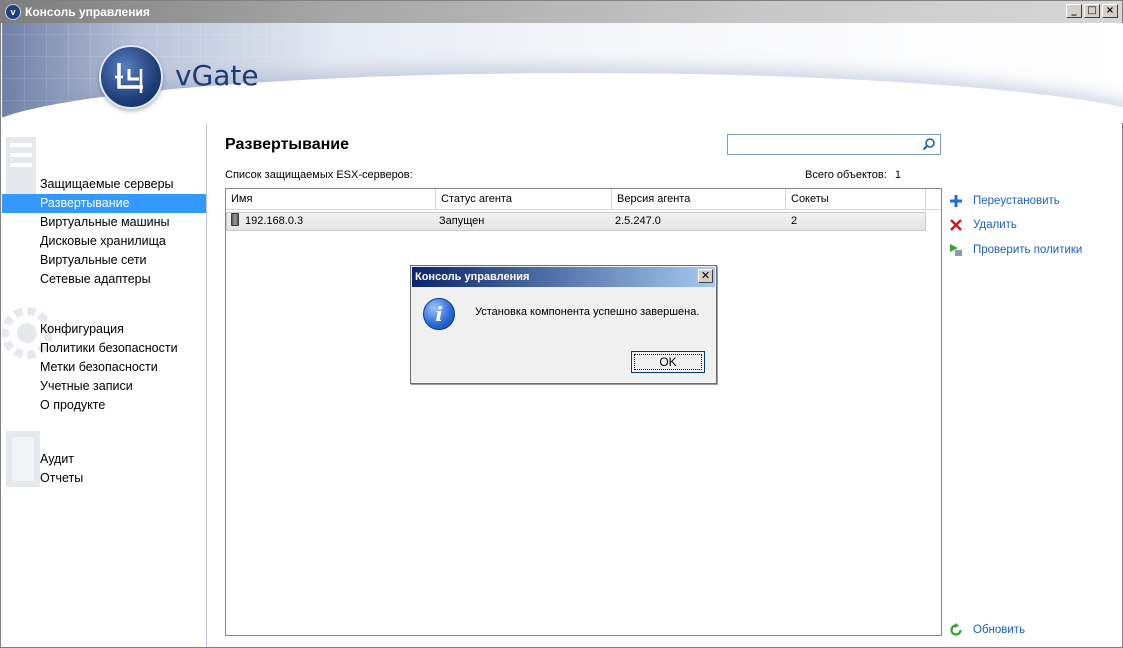  I want to click on nav-item-security-labels: Метки безопасности, so click(104, 367).